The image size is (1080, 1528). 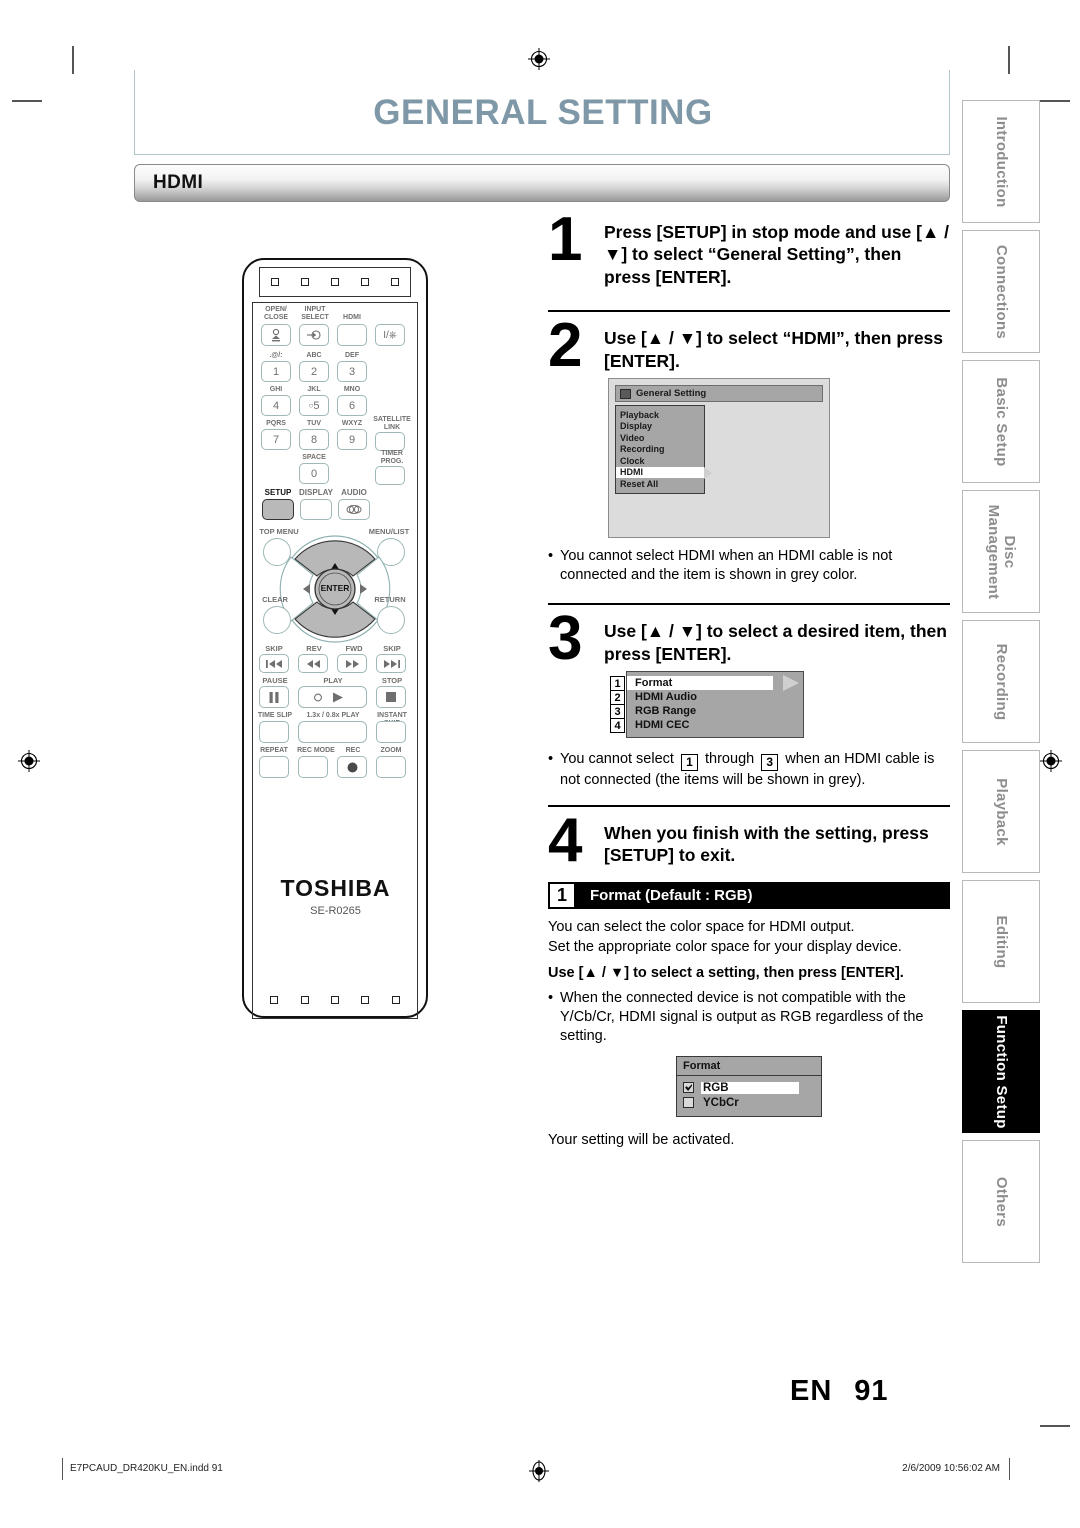 I want to click on remote-lower-panel, so click(x=335, y=973).